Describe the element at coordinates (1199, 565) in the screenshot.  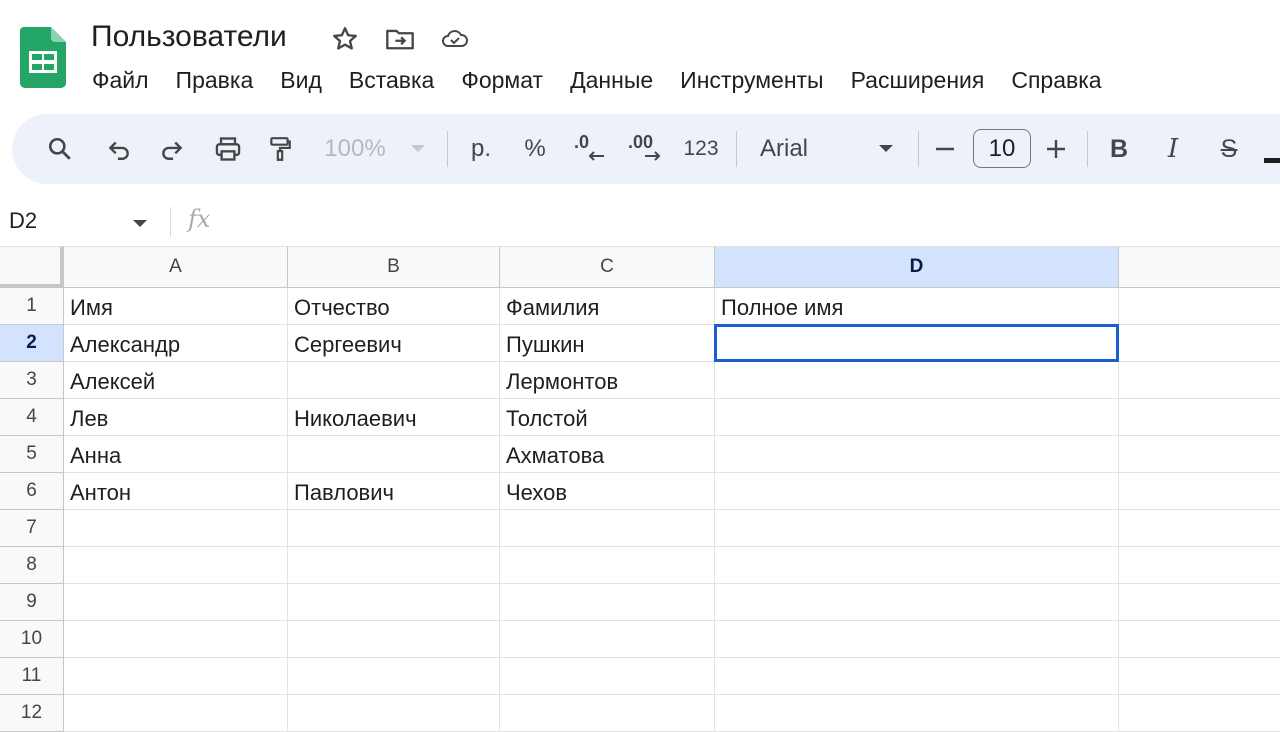
I see `cell-e8` at that location.